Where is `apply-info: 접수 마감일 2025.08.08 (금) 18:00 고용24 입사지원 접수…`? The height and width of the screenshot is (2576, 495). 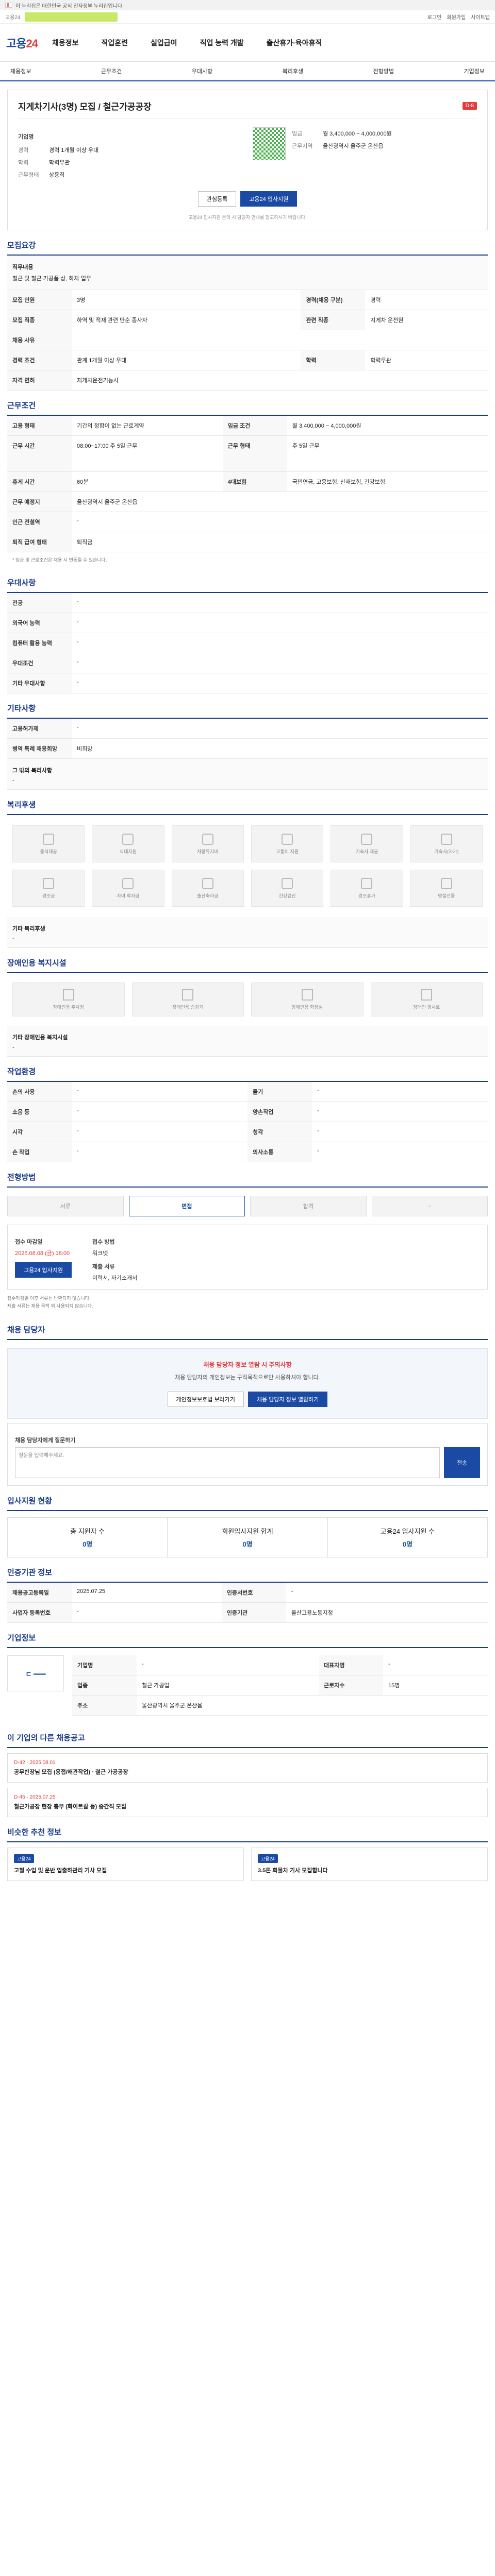
apply-info: 접수 마감일 2025.08.08 (금) 18:00 고용24 입사지원 접수… is located at coordinates (247, 1257).